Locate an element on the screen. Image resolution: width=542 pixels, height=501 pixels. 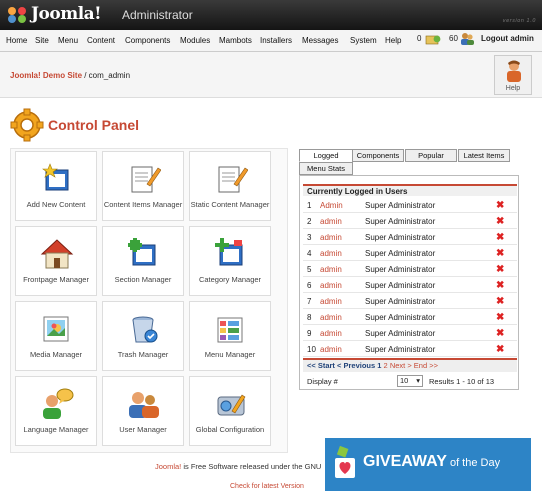
menu-content: Content is located at coordinates (101, 40).